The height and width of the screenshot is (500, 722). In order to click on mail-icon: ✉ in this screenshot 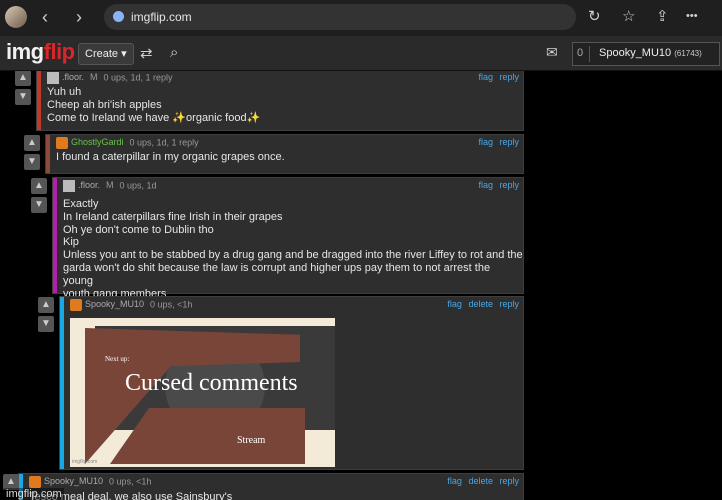, I will do `click(552, 52)`.